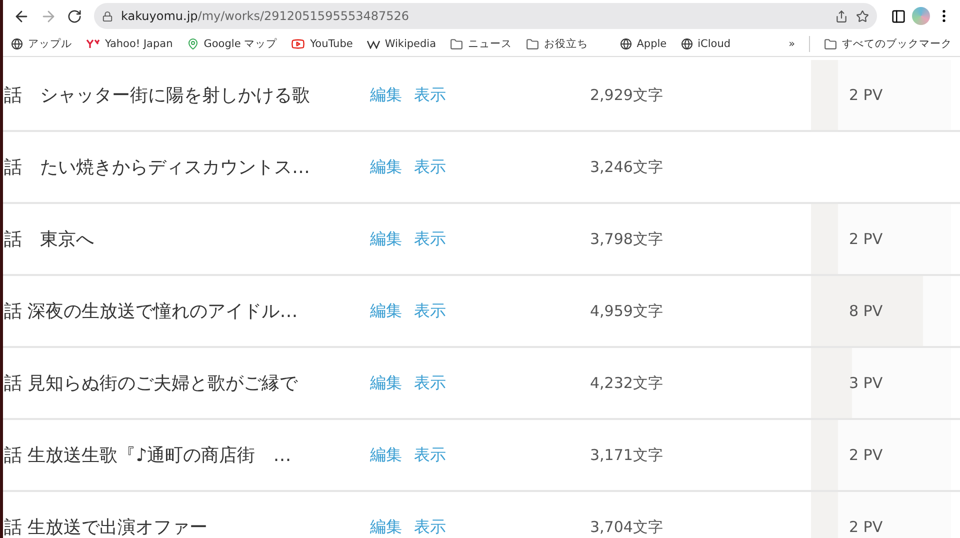  I want to click on lock-icon, so click(107, 16).